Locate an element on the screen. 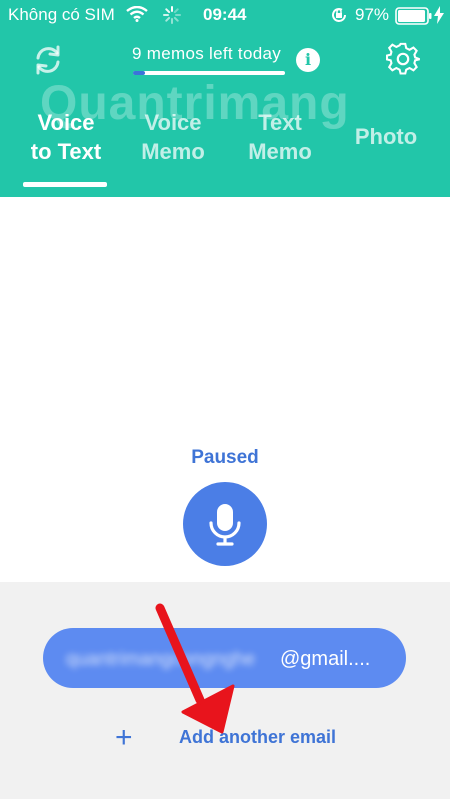 Image resolution: width=450 pixels, height=799 pixels. battery-percent: 97% is located at coordinates (372, 14).